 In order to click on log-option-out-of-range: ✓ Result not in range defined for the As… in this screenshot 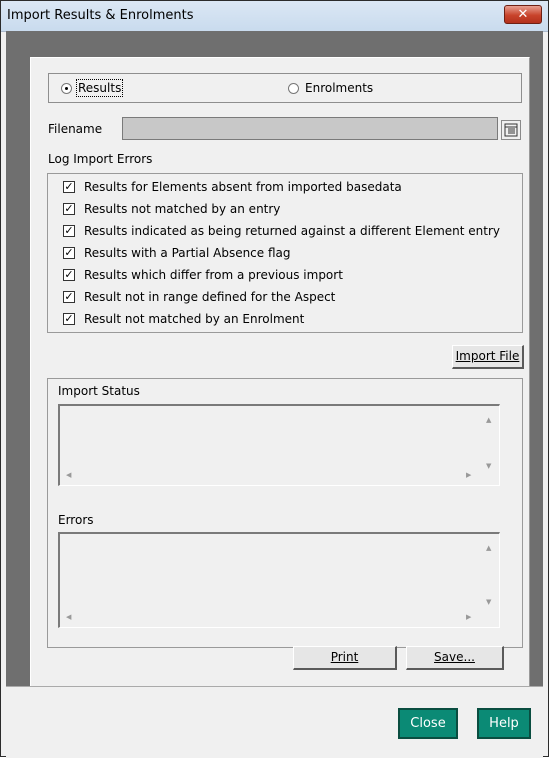, I will do `click(199, 297)`.